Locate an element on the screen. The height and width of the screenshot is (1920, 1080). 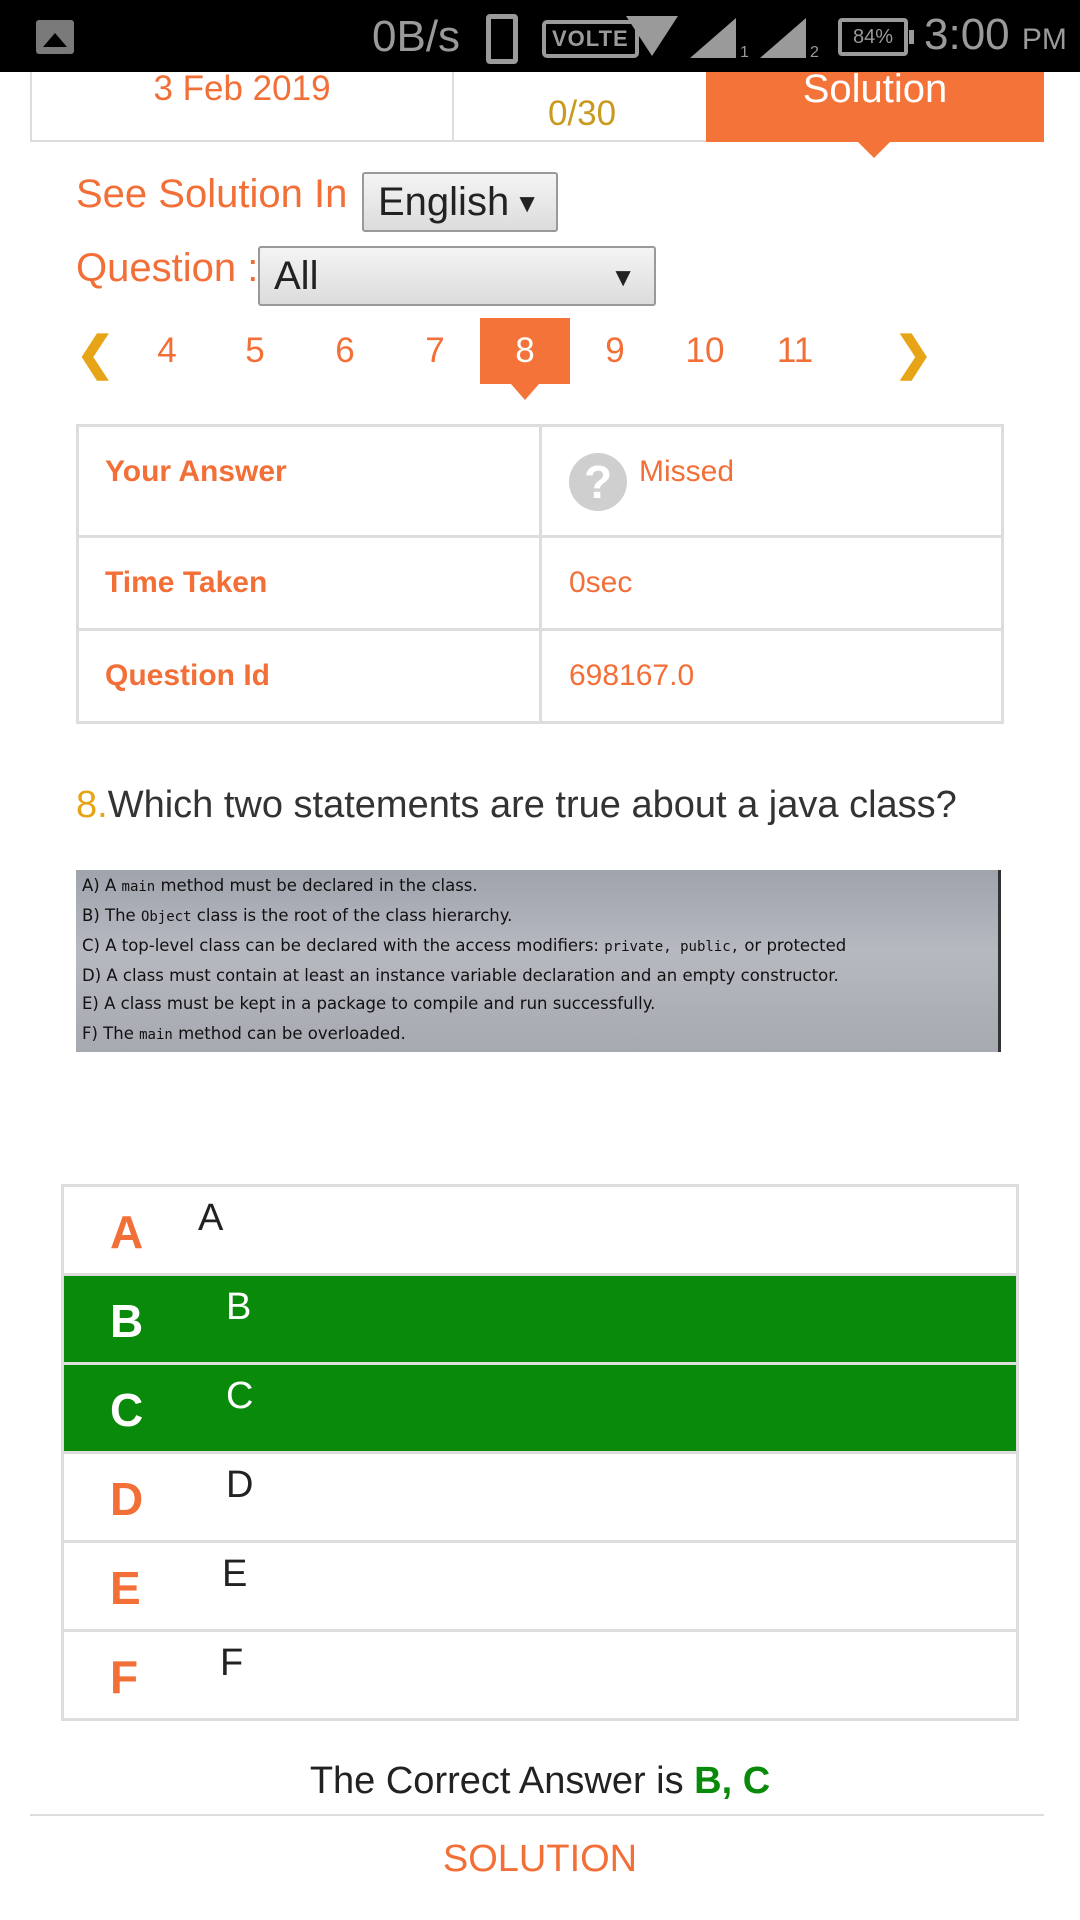
page-8-active: 8 is located at coordinates (525, 359).